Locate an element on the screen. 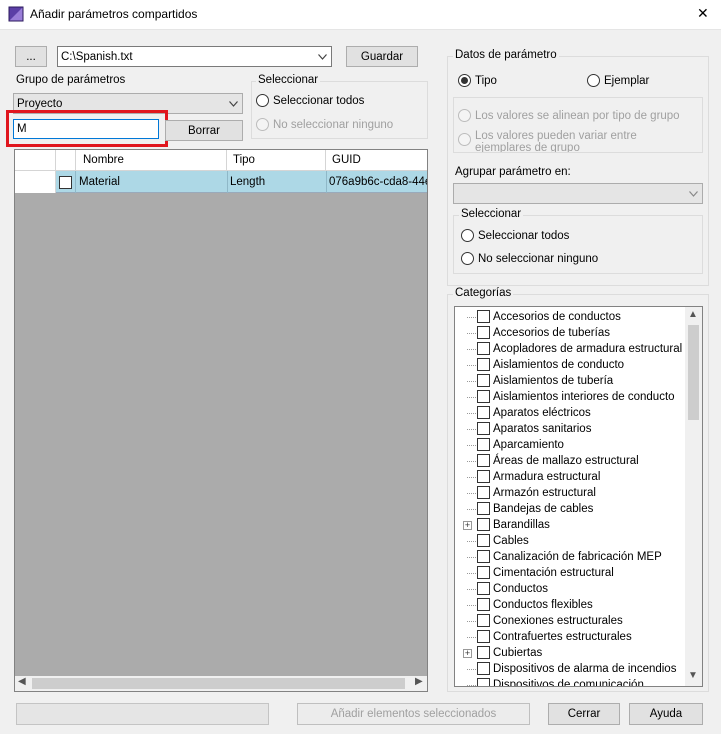 The image size is (721, 734). list-item: Acopladores de armadura estructural is located at coordinates (570, 349).